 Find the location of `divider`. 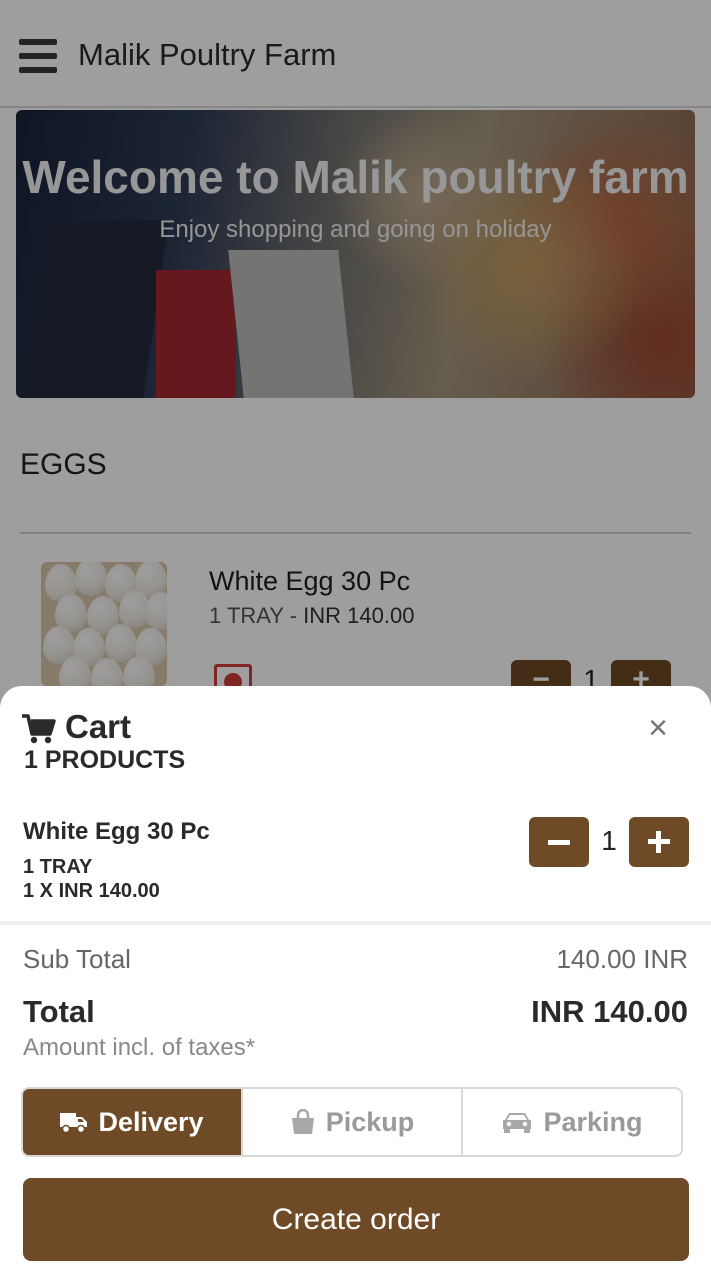

divider is located at coordinates (355, 923).